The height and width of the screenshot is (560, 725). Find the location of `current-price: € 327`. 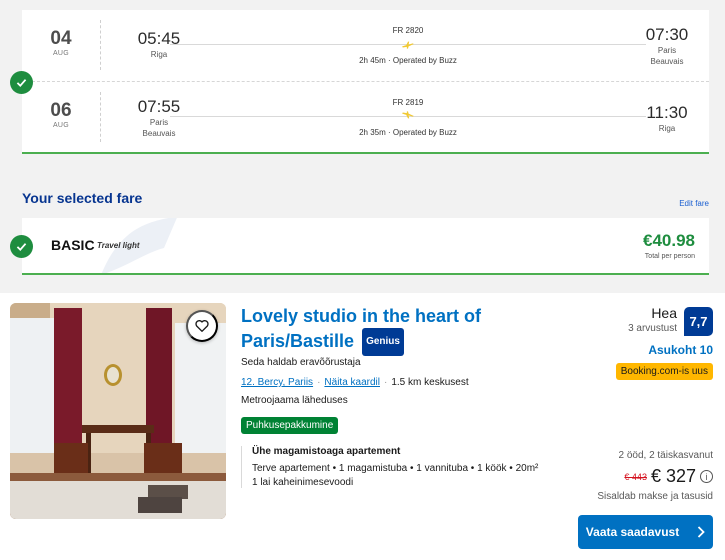

current-price: € 327 is located at coordinates (673, 476).